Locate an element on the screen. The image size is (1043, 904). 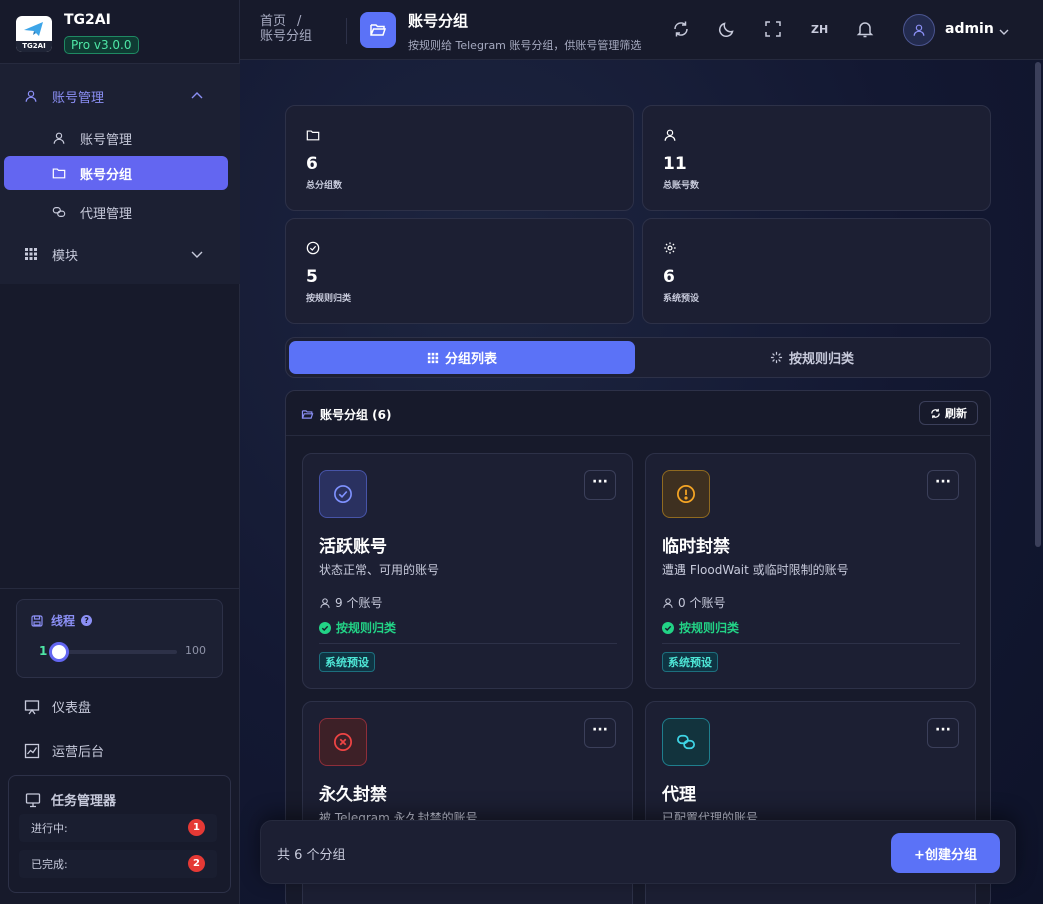
stat-value: 11 is located at coordinates (675, 164).